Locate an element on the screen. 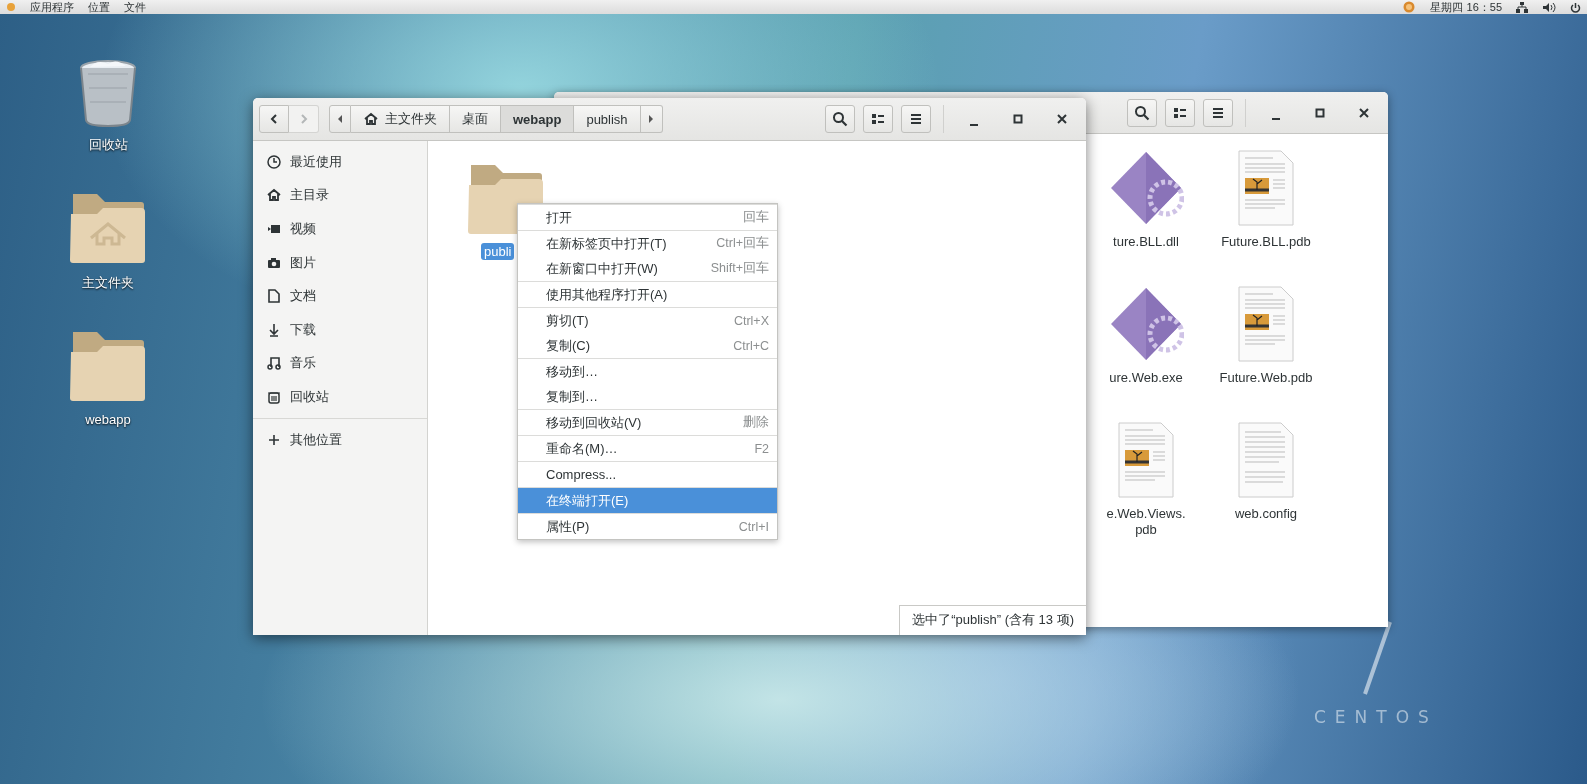 Image resolution: width=1587 pixels, height=784 pixels. triangle-right-icon is located at coordinates (651, 119).